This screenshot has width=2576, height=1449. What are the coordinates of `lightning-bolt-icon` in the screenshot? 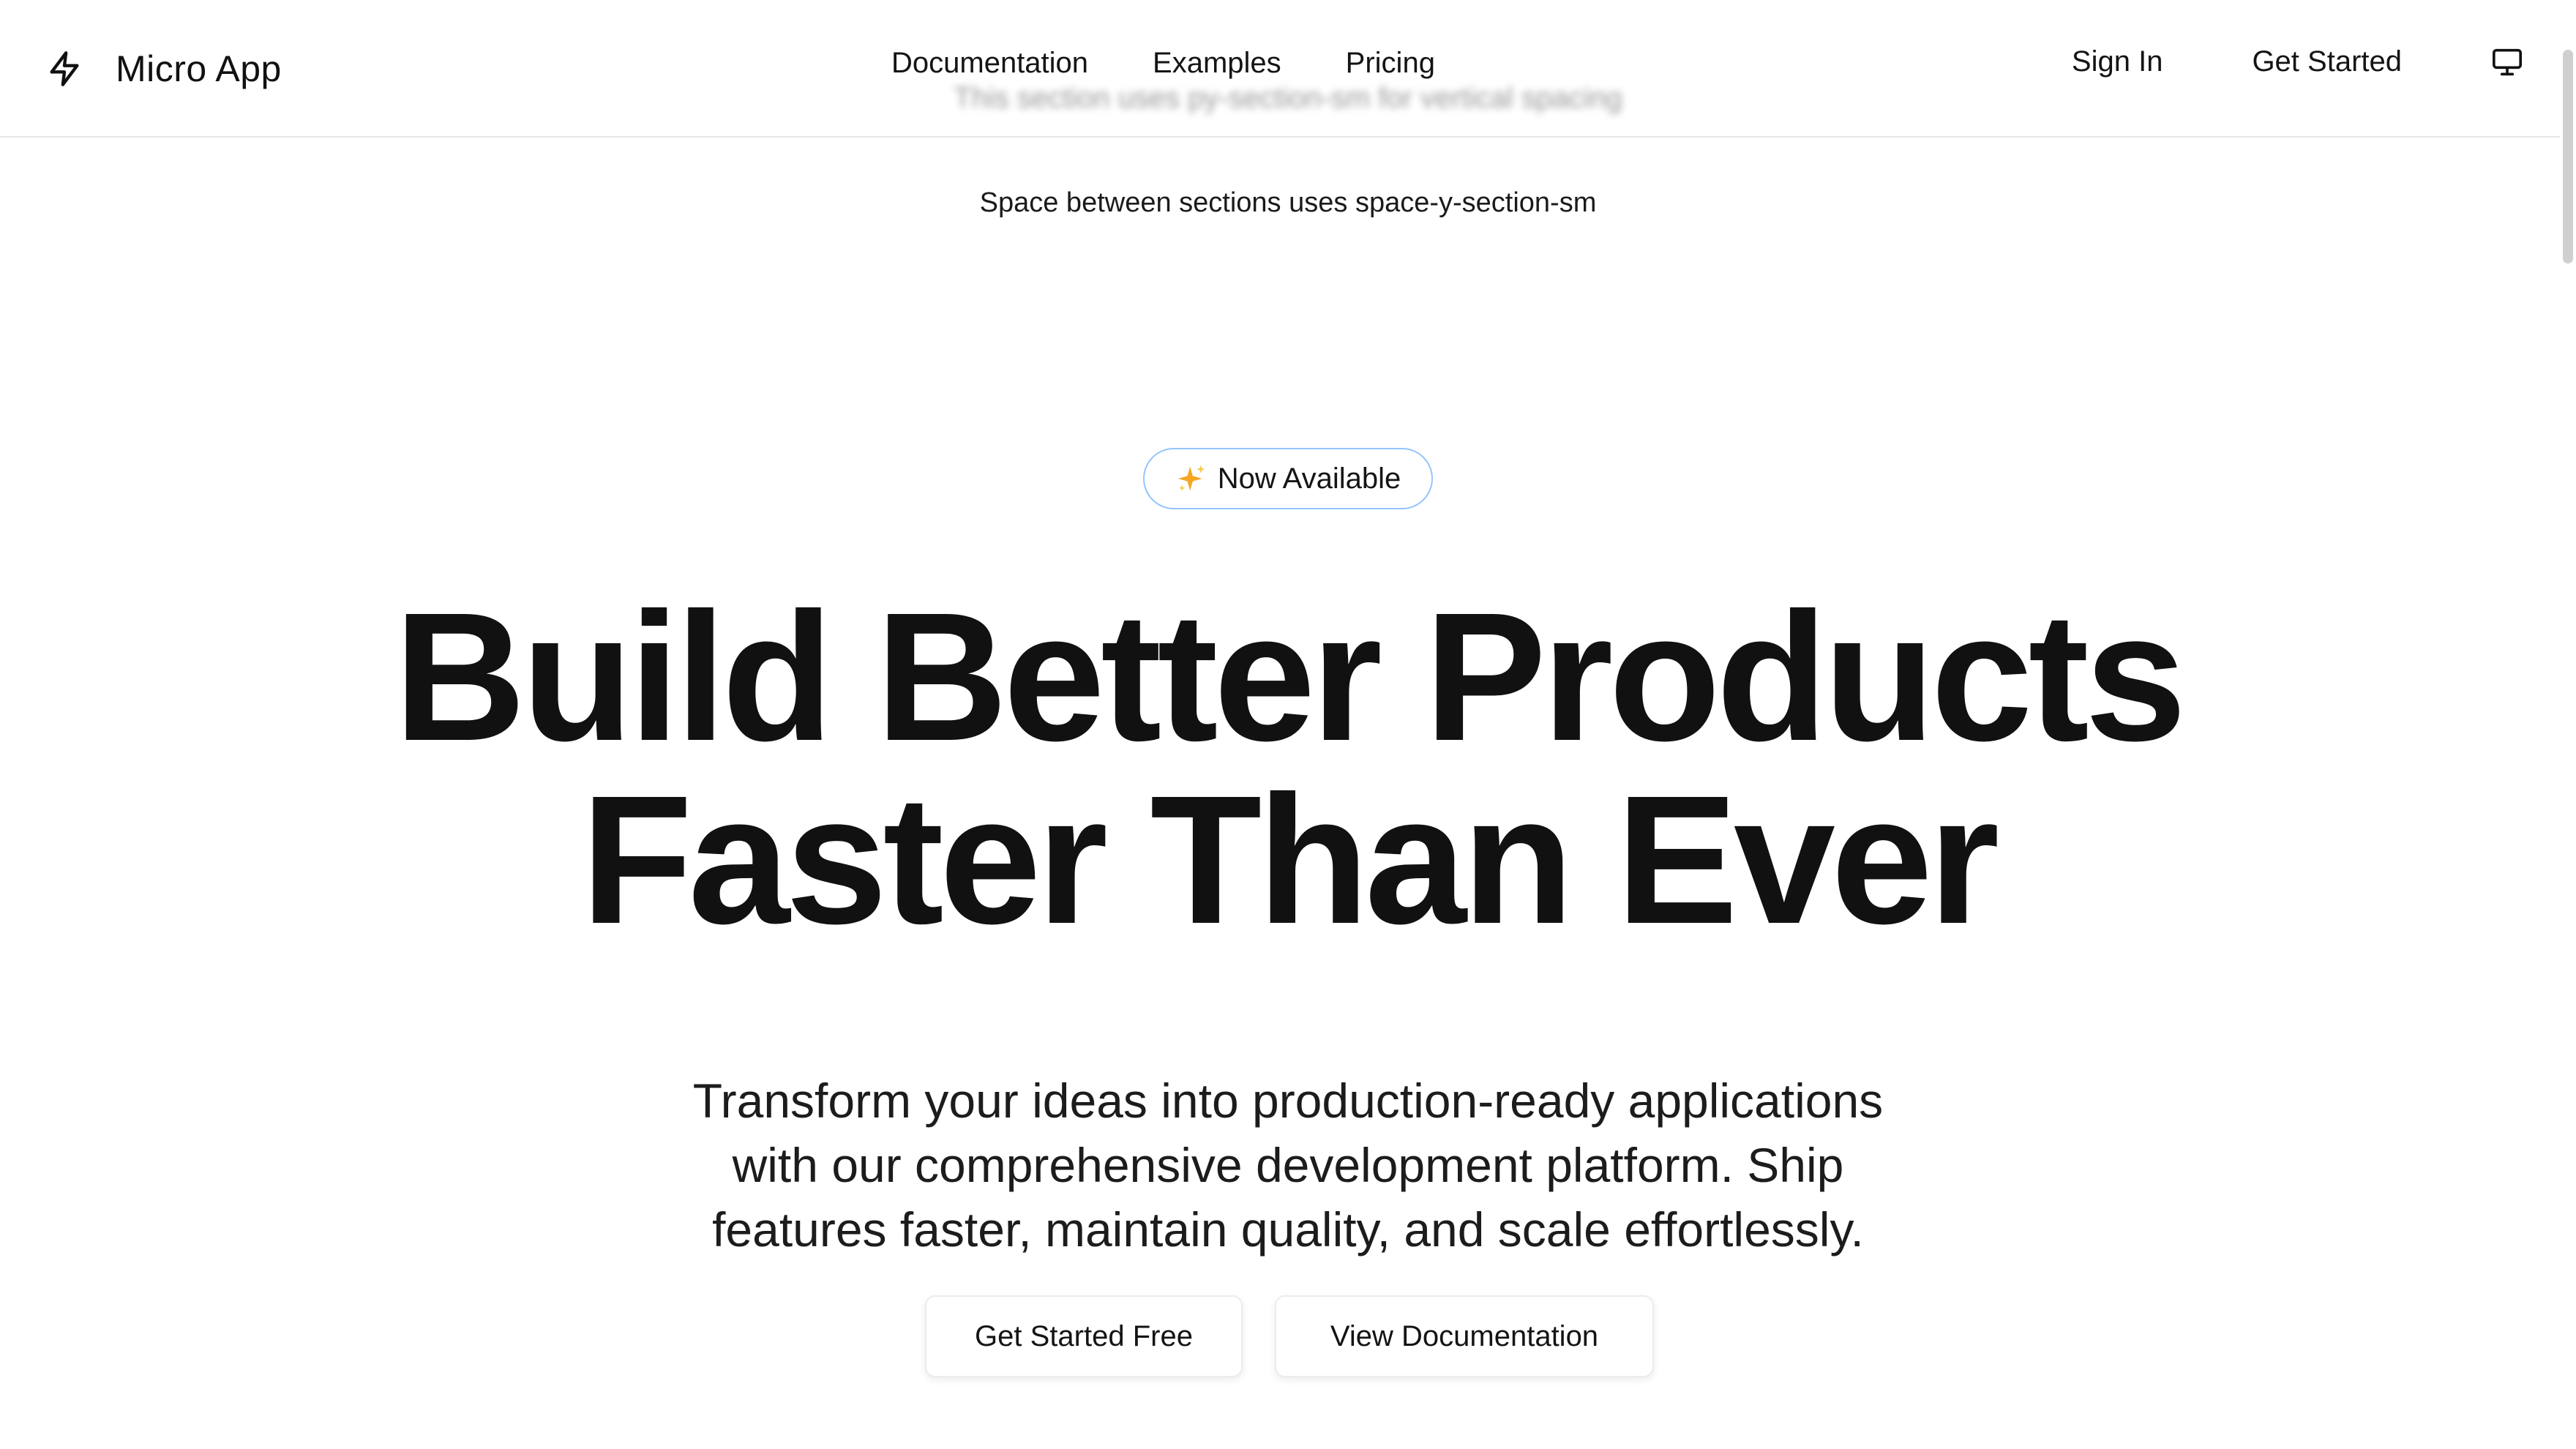 It's located at (64, 68).